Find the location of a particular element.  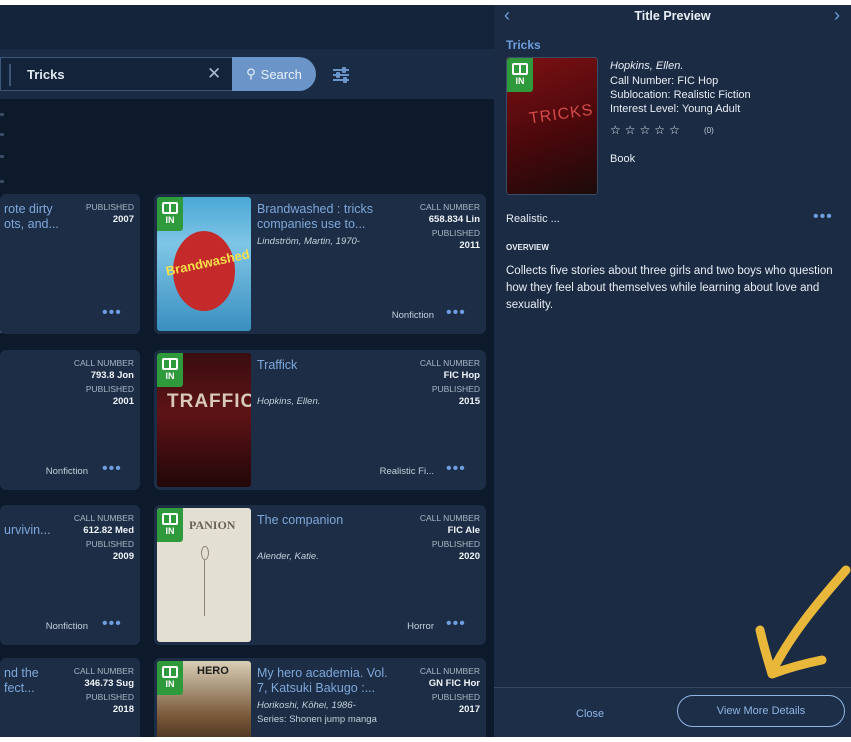

card-title: The companion is located at coordinates (327, 520).